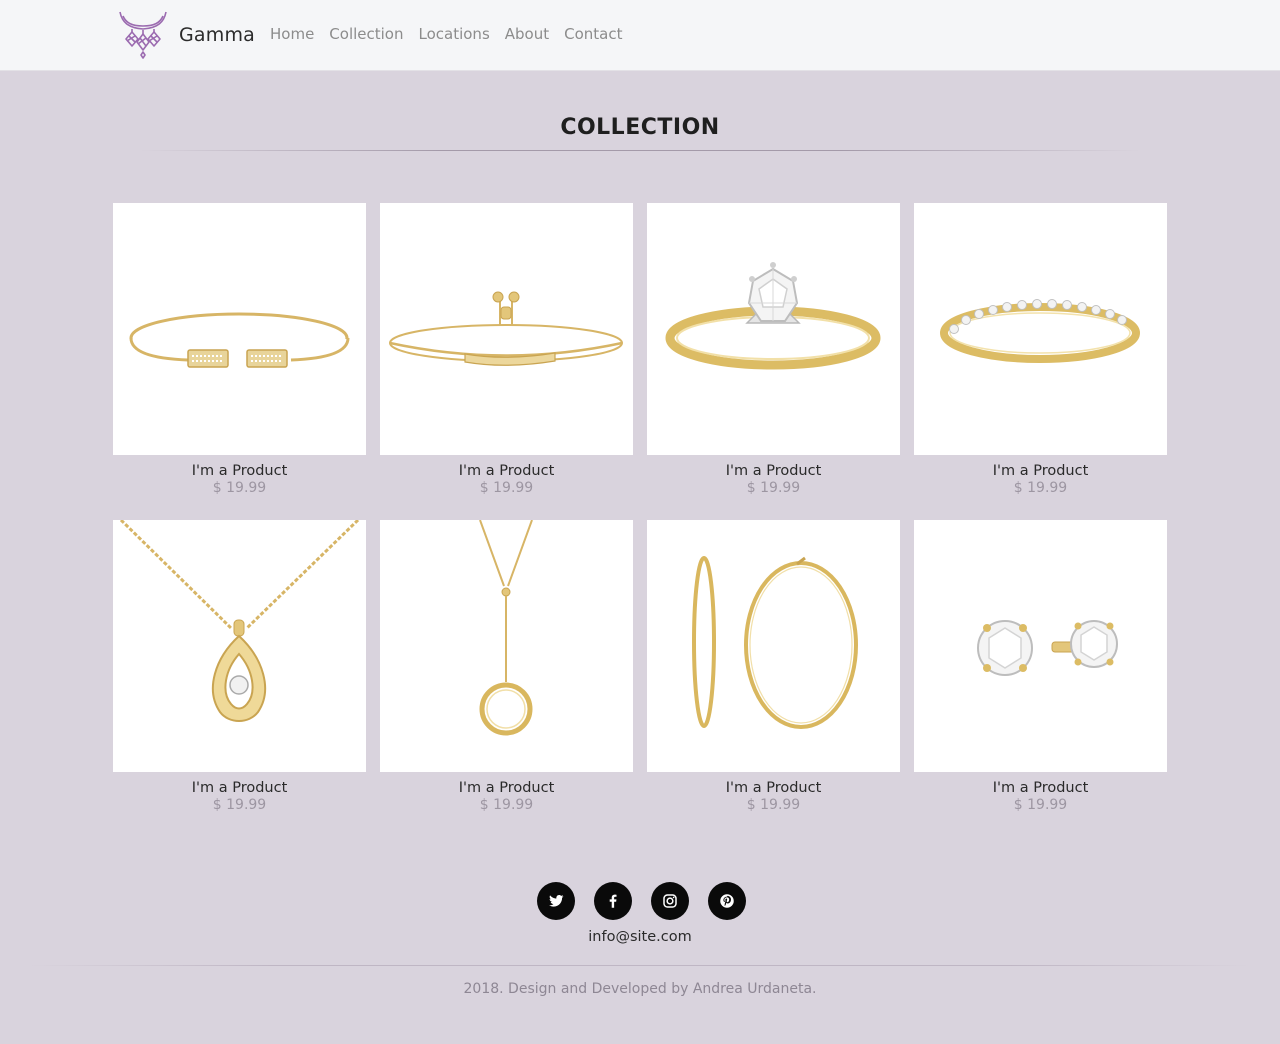  I want to click on pinterest-icon, so click(727, 901).